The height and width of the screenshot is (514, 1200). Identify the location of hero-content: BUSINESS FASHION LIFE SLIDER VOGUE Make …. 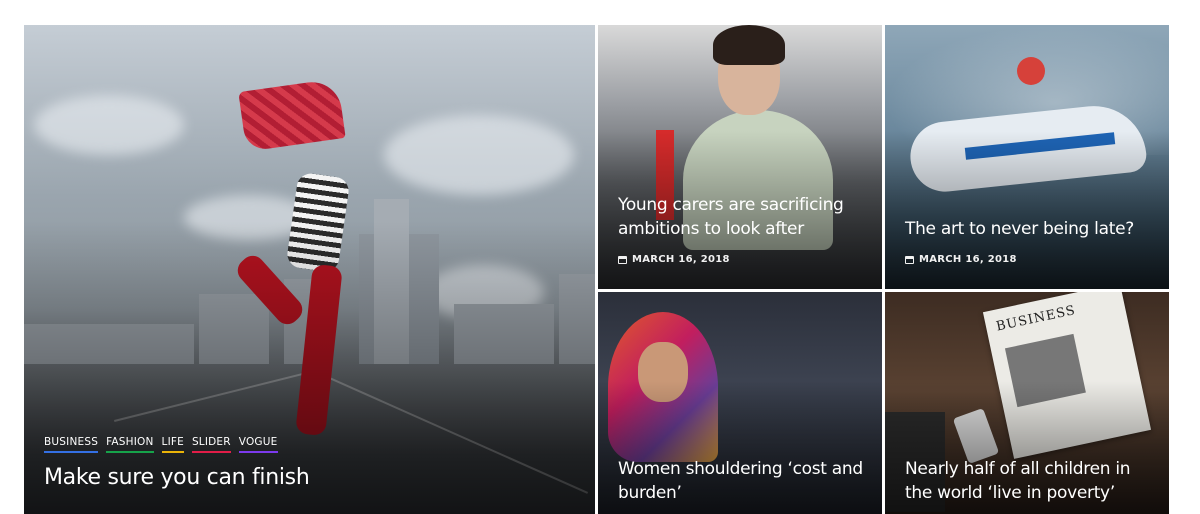
(311, 463).